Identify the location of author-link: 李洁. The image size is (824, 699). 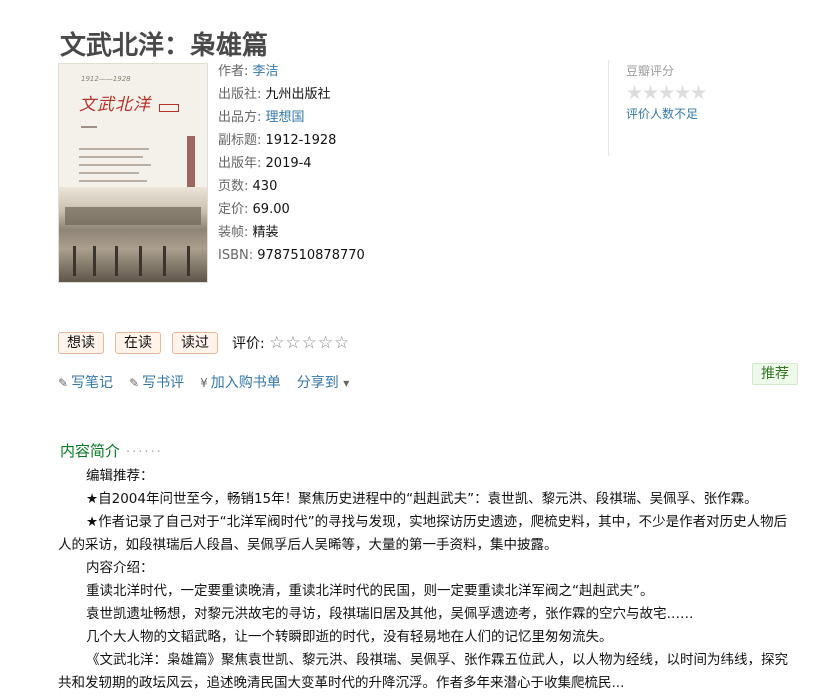
(266, 71).